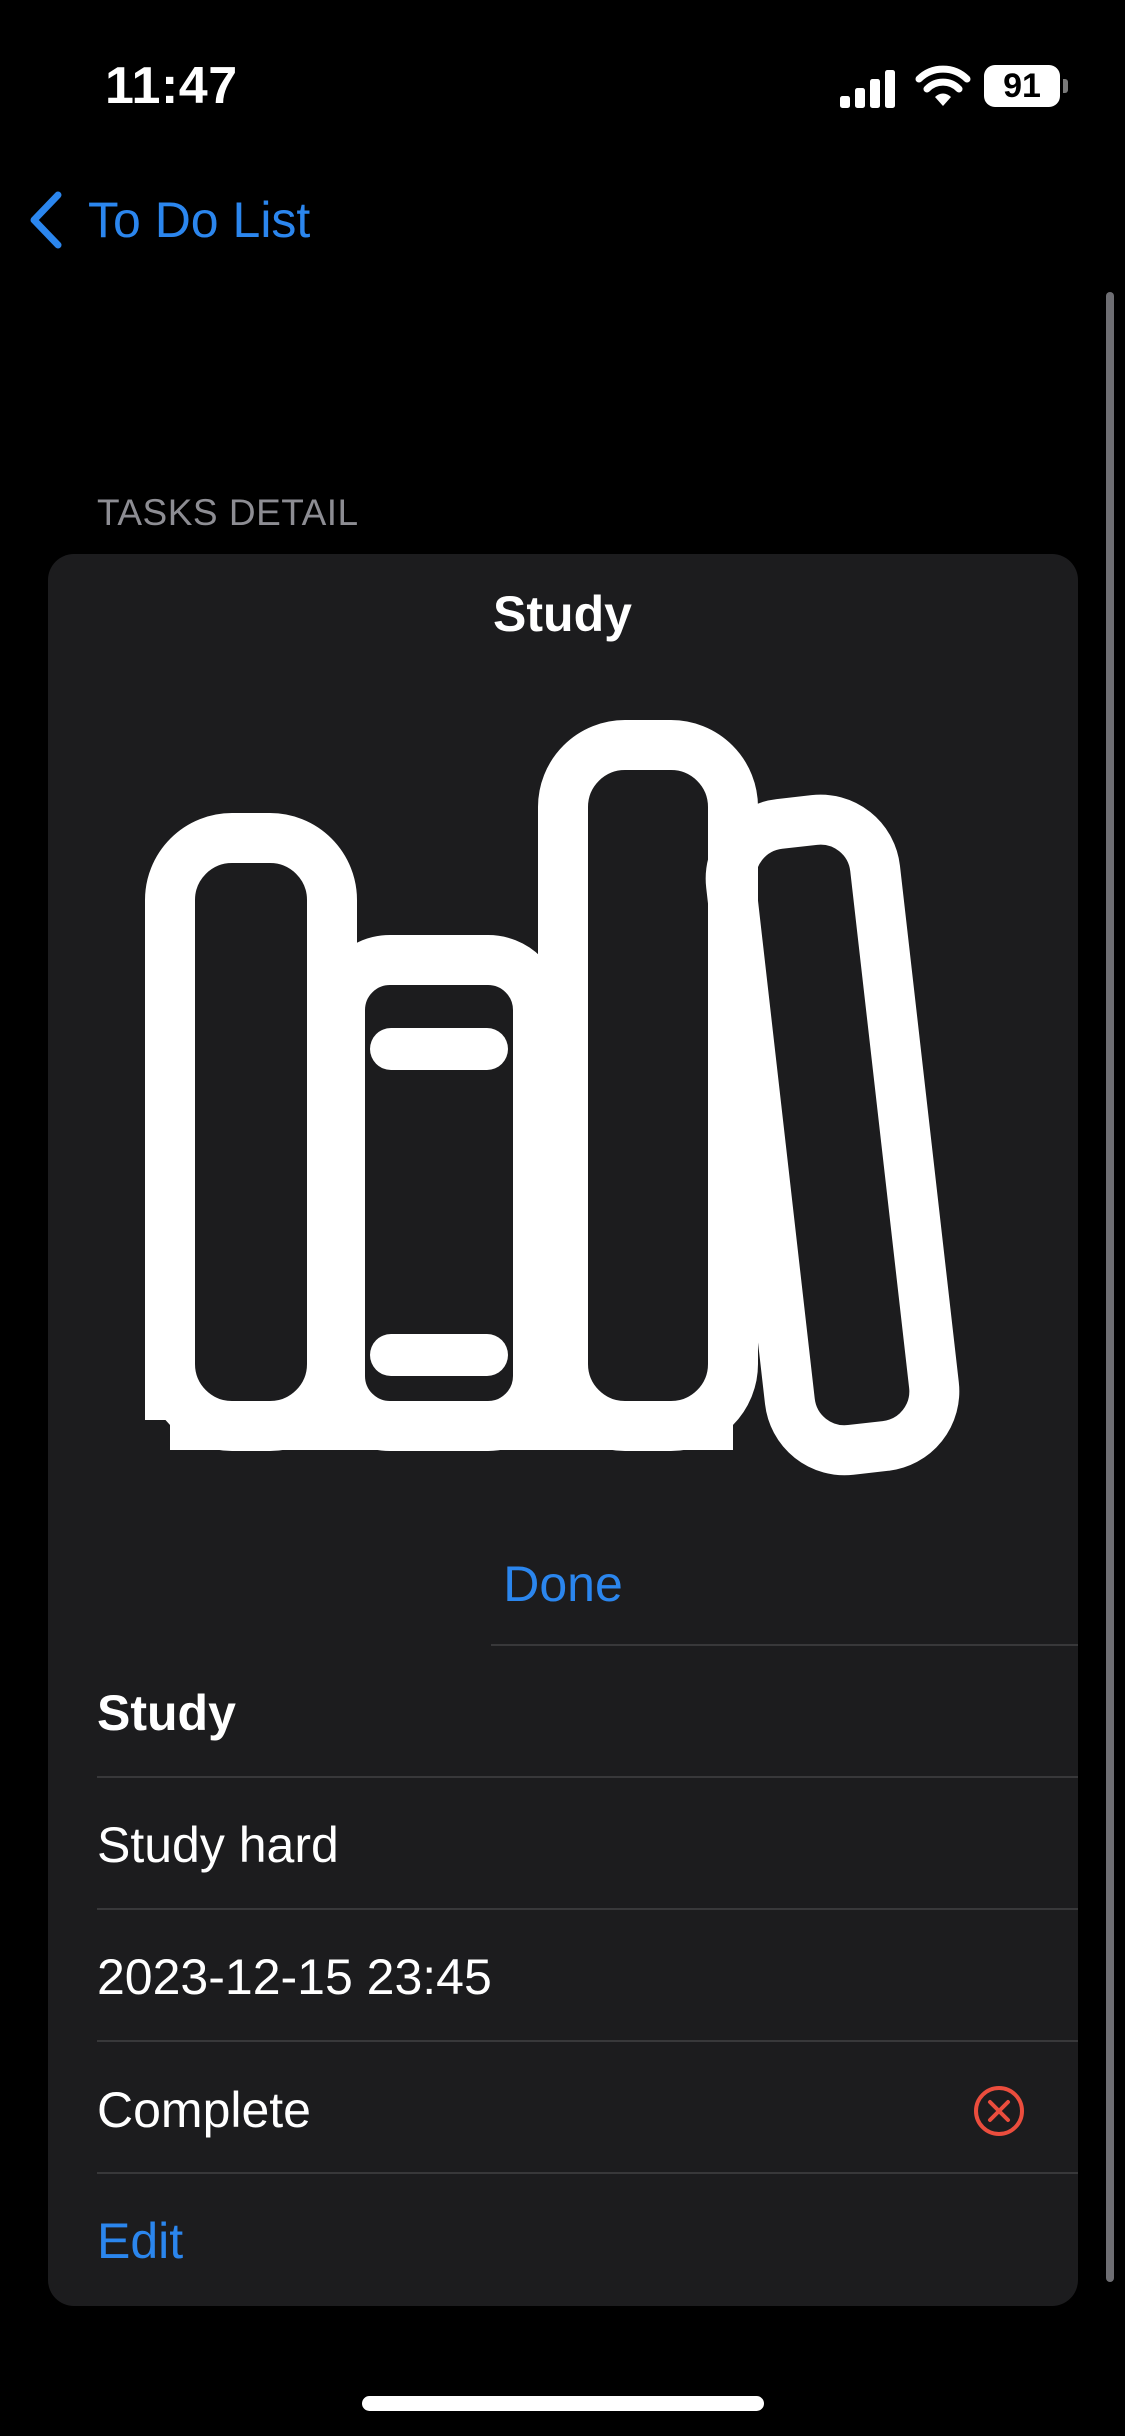 The width and height of the screenshot is (1125, 2436). Describe the element at coordinates (218, 1845) in the screenshot. I see `task-description: Study hard` at that location.